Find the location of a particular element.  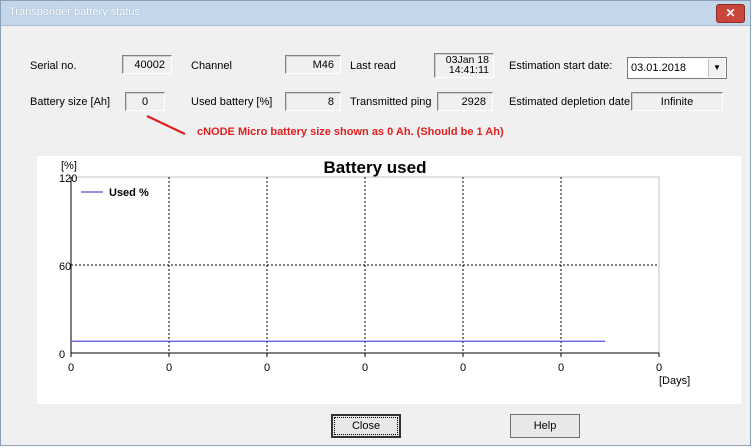

channel-value: M46 is located at coordinates (313, 64).